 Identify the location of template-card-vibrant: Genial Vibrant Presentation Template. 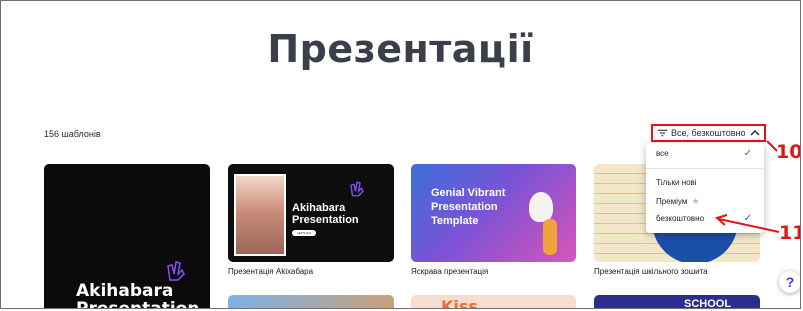
(493, 213).